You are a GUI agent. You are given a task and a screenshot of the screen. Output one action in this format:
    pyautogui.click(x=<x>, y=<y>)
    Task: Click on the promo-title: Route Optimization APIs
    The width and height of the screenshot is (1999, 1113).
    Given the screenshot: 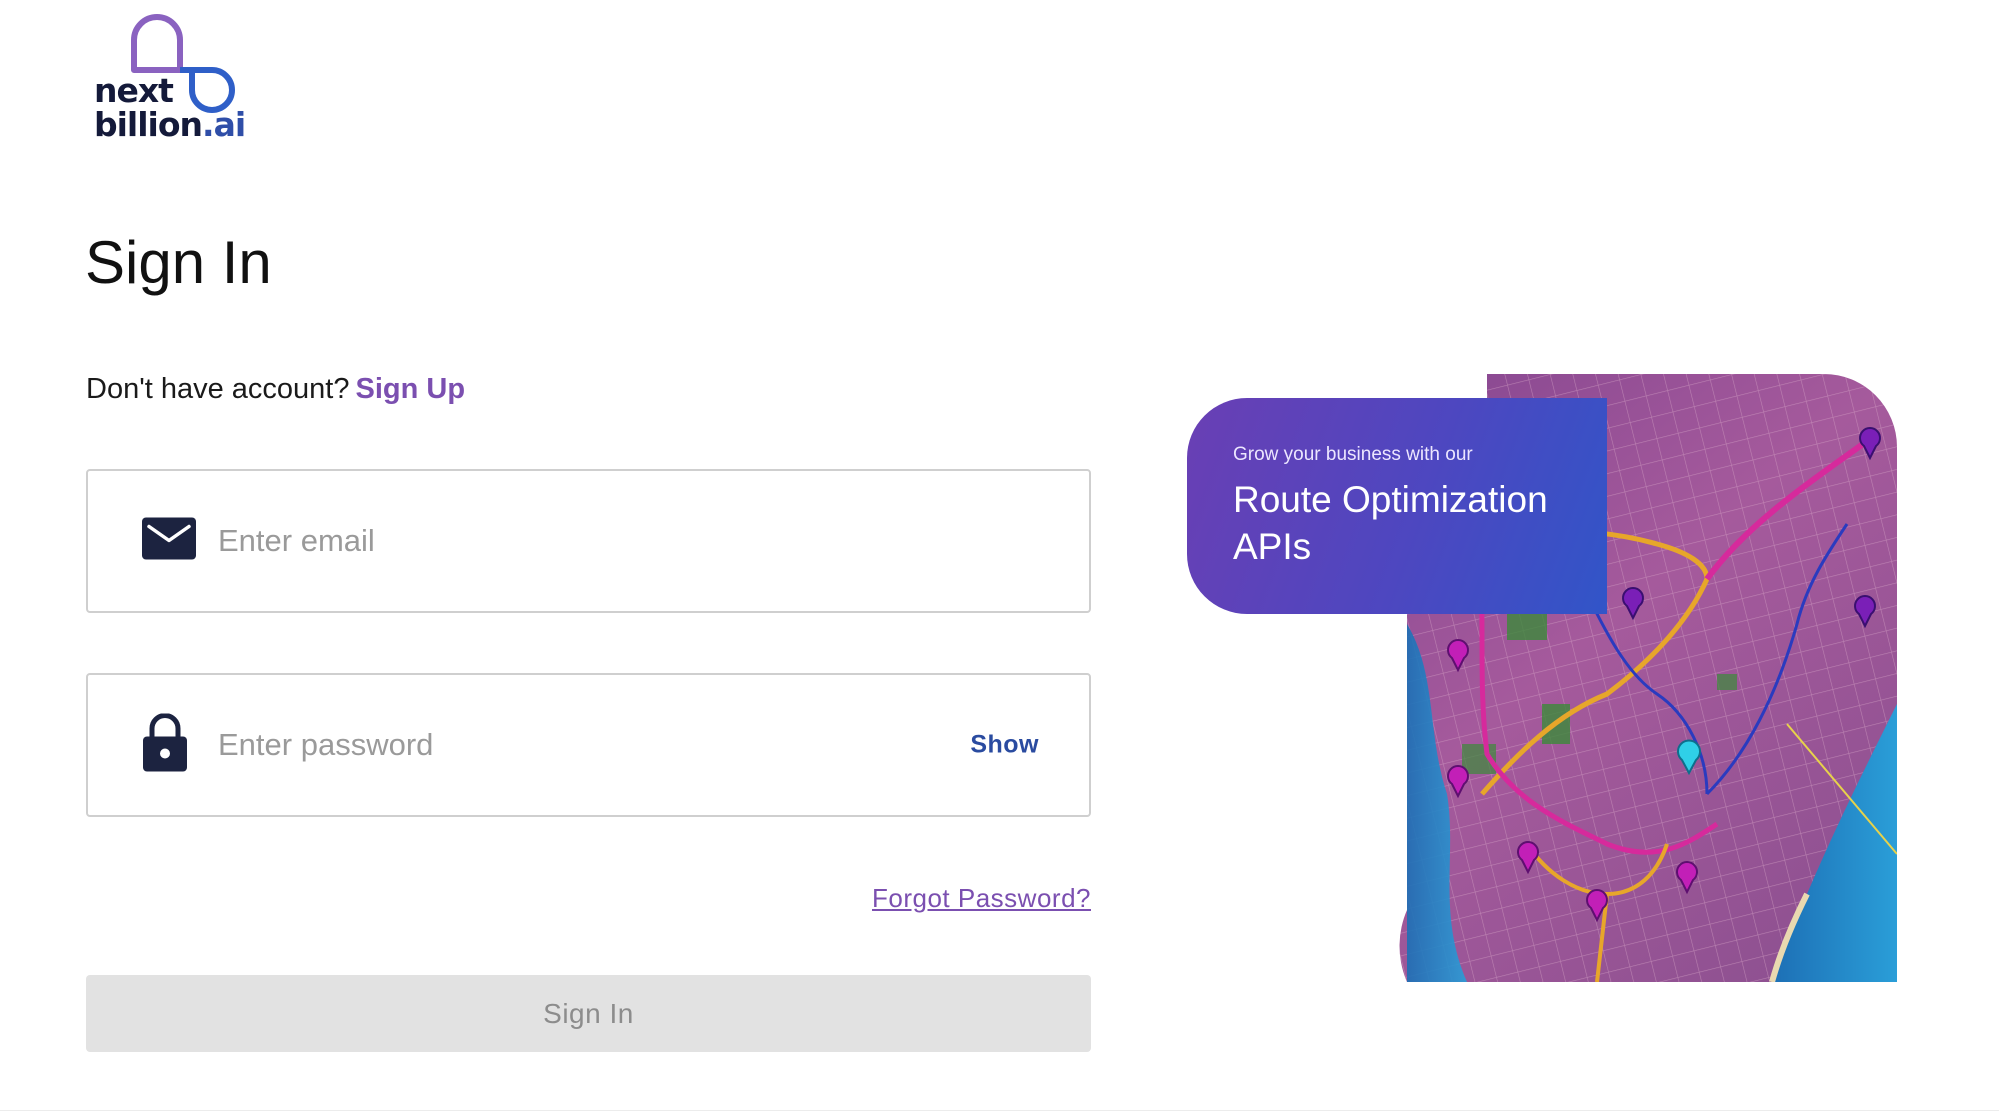 What is the action you would take?
    pyautogui.click(x=1390, y=523)
    